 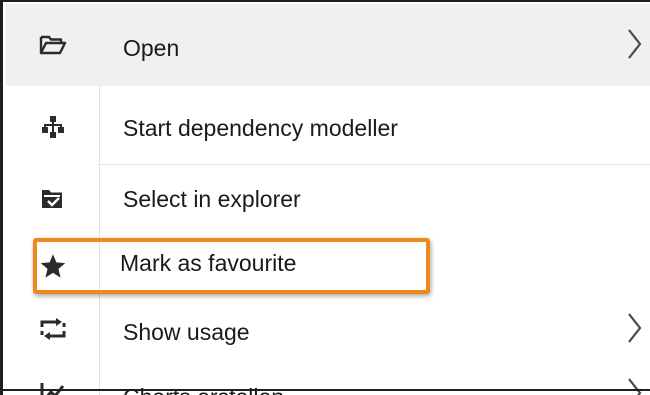 I want to click on menu-item-label: Start dependency modeller, so click(x=260, y=128).